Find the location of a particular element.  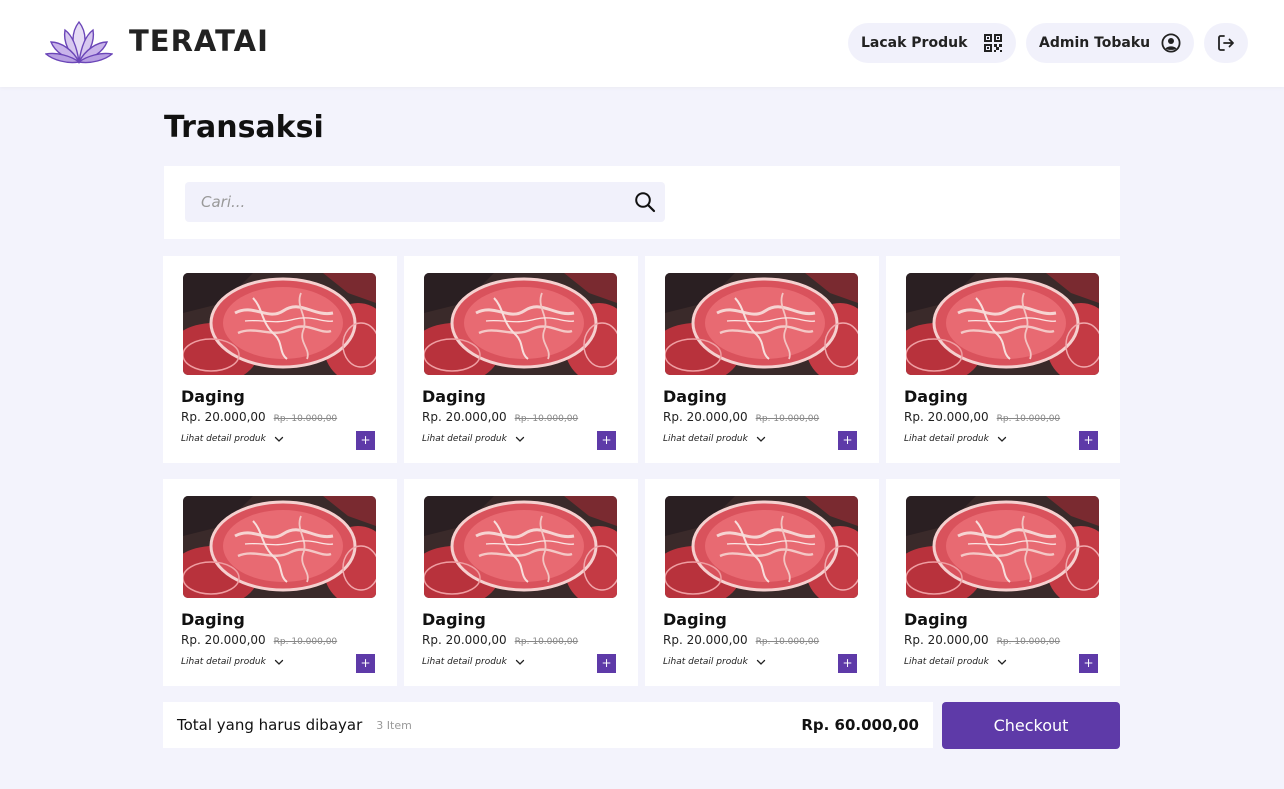

track-product-label: Lacak Produk is located at coordinates (914, 43).